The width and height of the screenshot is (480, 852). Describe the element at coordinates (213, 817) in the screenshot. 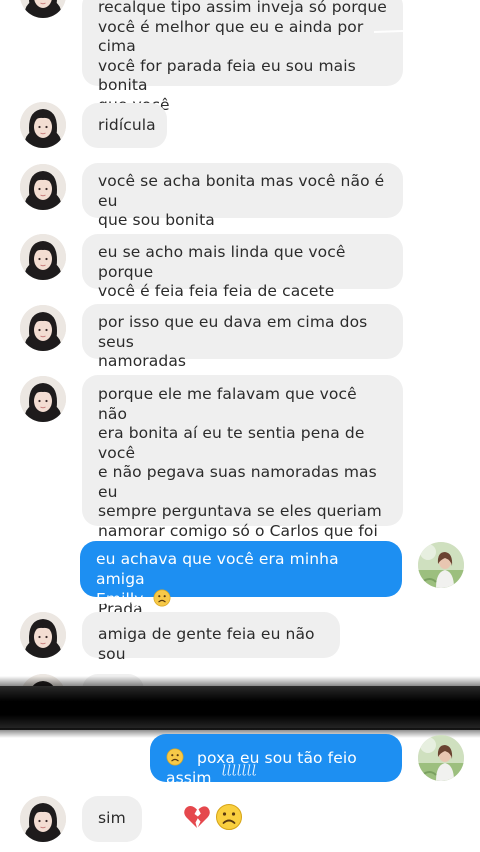

I see `overlay-reactions` at that location.